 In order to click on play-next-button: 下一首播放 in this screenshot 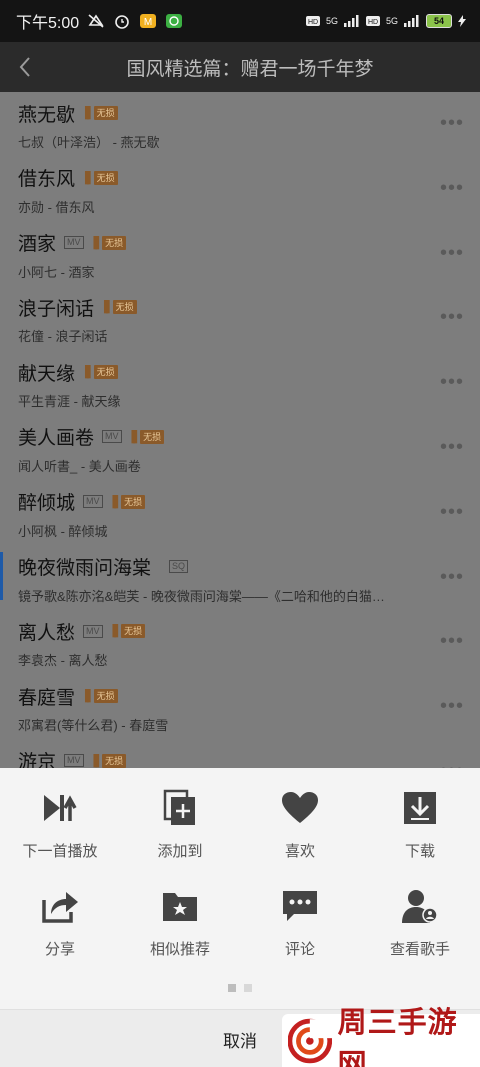, I will do `click(60, 837)`.